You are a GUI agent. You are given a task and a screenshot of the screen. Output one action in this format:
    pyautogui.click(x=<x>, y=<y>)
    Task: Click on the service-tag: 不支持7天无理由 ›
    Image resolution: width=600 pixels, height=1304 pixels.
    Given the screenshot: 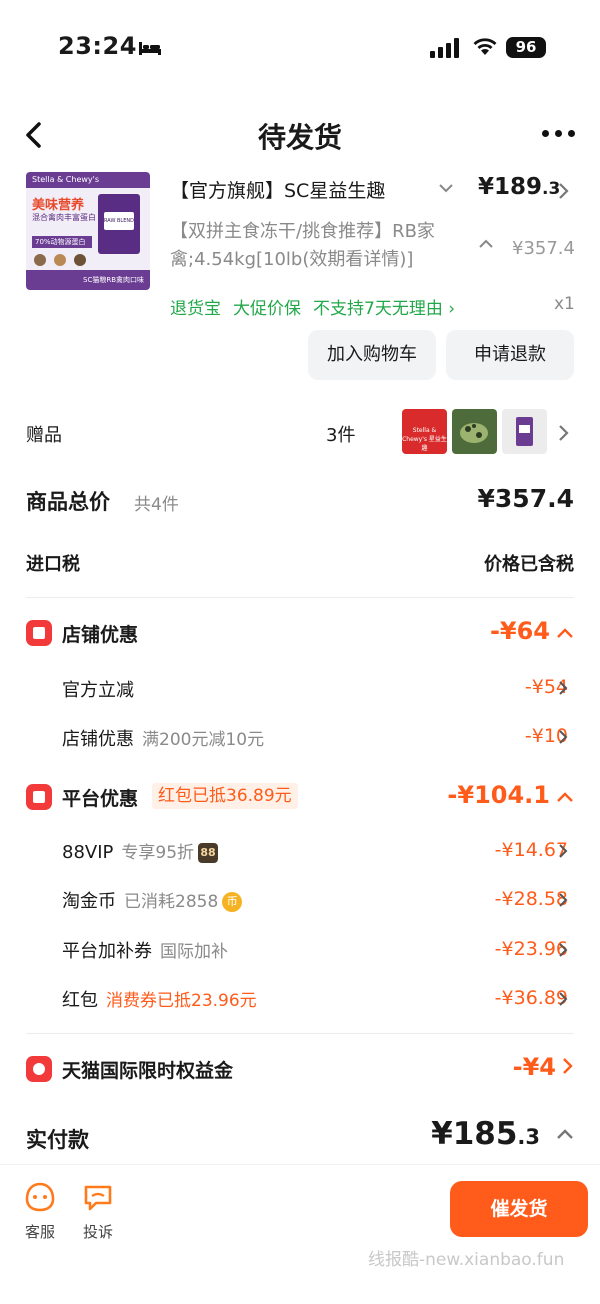 What is the action you would take?
    pyautogui.click(x=384, y=309)
    